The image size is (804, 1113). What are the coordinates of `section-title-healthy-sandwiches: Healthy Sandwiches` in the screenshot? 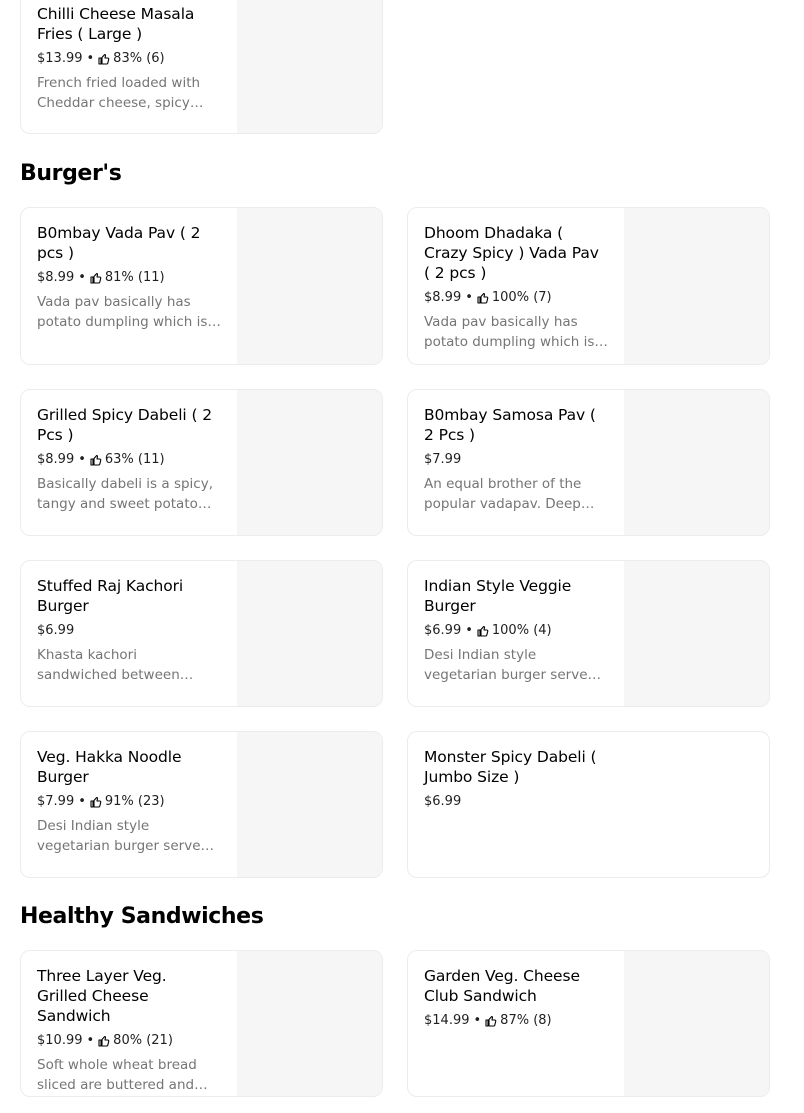 It's located at (142, 916).